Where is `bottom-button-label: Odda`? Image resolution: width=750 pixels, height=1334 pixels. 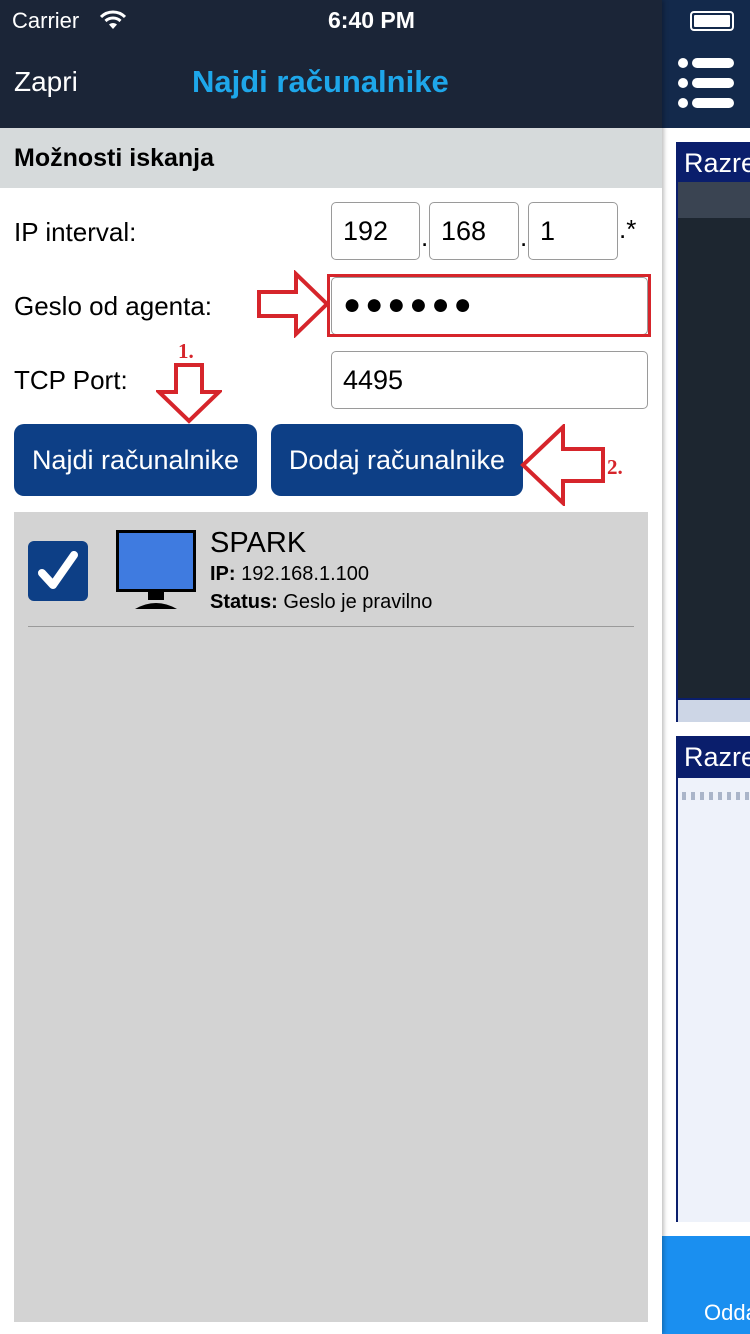 bottom-button-label: Odda is located at coordinates (727, 1312).